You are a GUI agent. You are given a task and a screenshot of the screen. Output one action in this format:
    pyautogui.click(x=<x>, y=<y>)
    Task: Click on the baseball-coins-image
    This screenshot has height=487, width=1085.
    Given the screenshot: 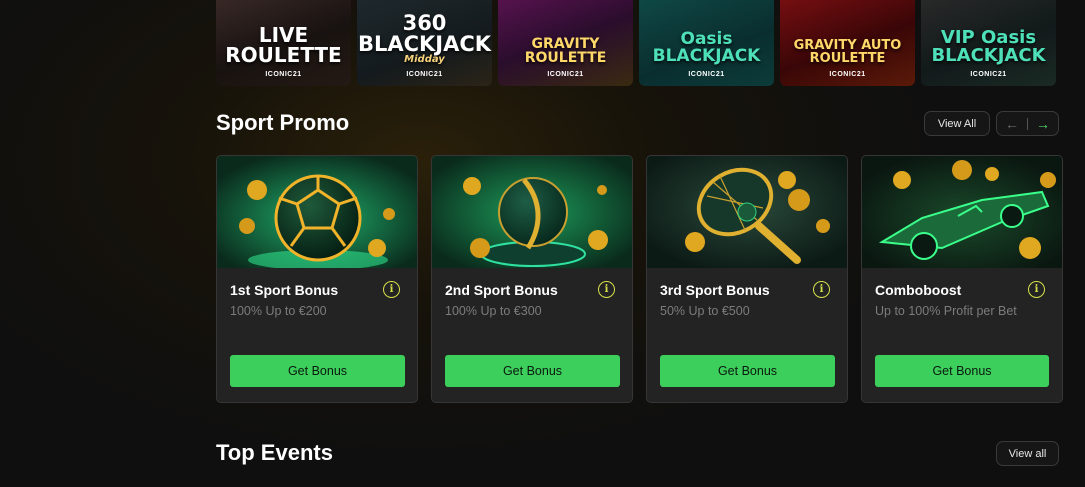 What is the action you would take?
    pyautogui.click(x=532, y=212)
    